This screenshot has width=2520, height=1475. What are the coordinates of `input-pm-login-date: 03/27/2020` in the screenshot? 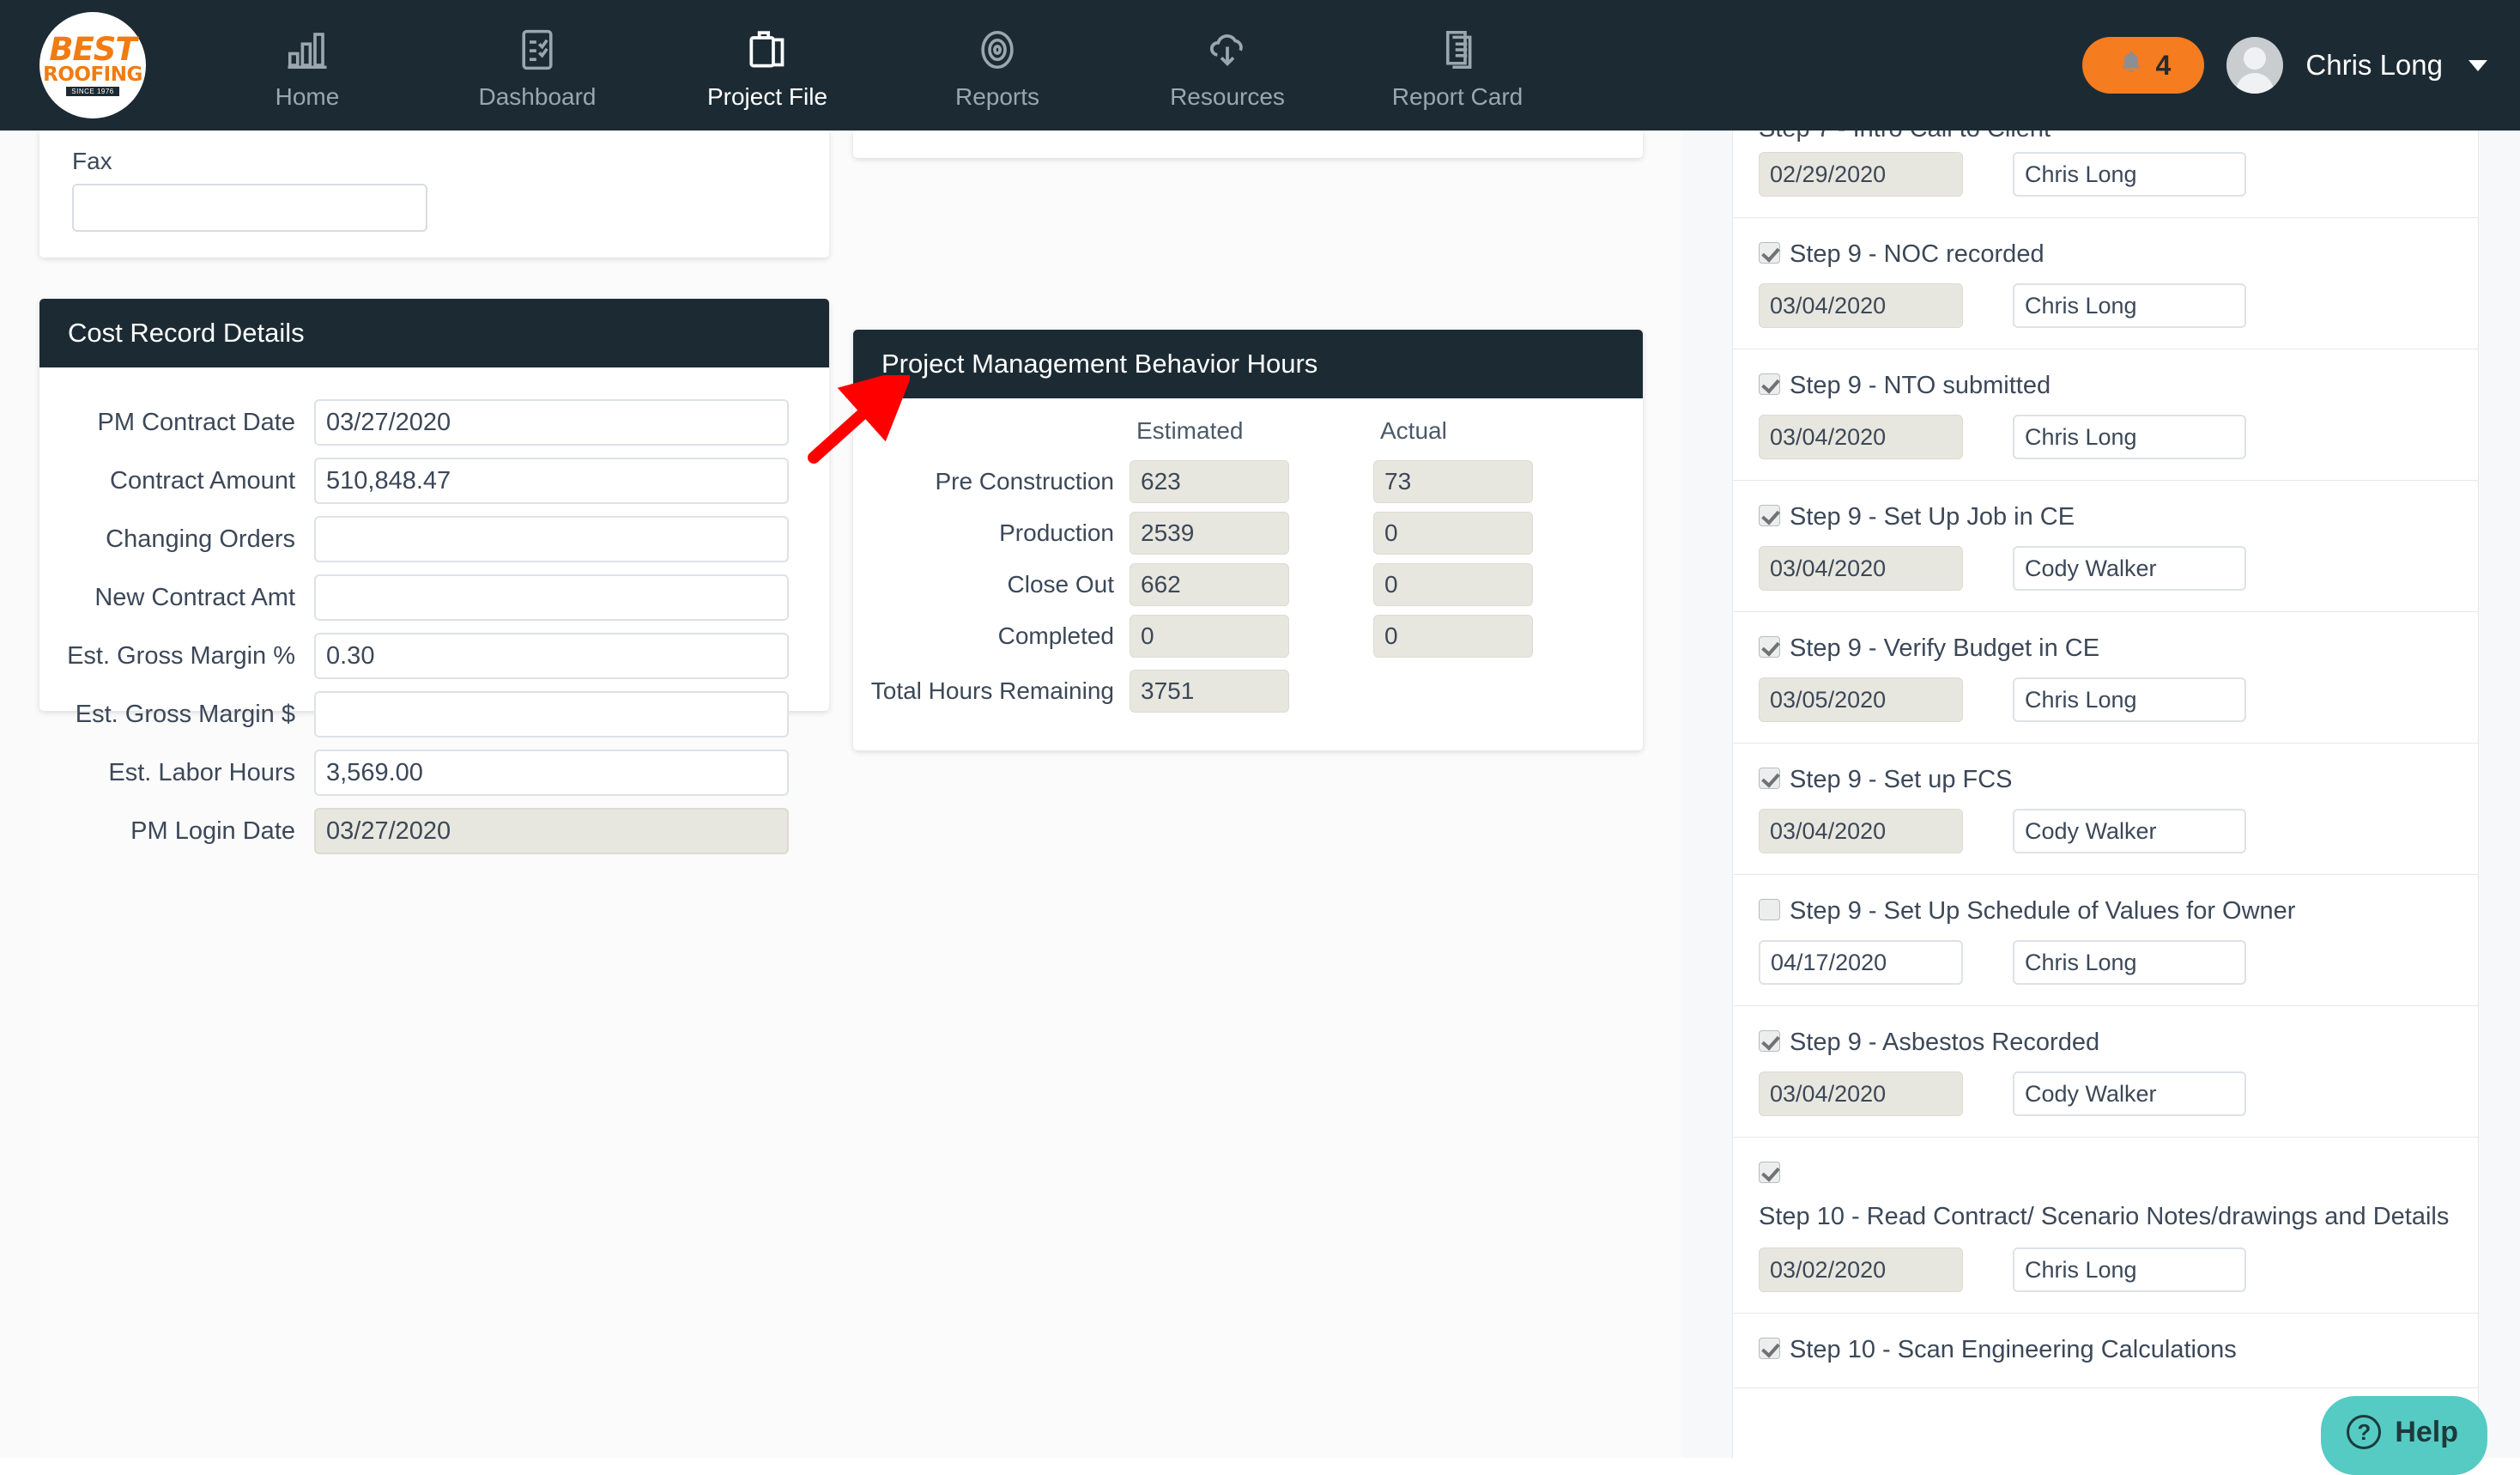 It's located at (552, 831).